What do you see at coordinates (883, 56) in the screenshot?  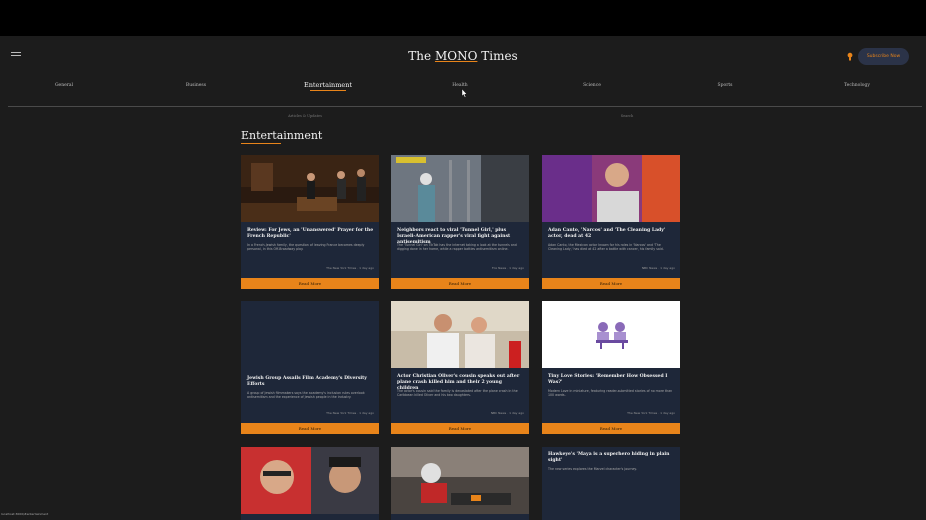 I see `subscribe-button: Subscribe Now` at bounding box center [883, 56].